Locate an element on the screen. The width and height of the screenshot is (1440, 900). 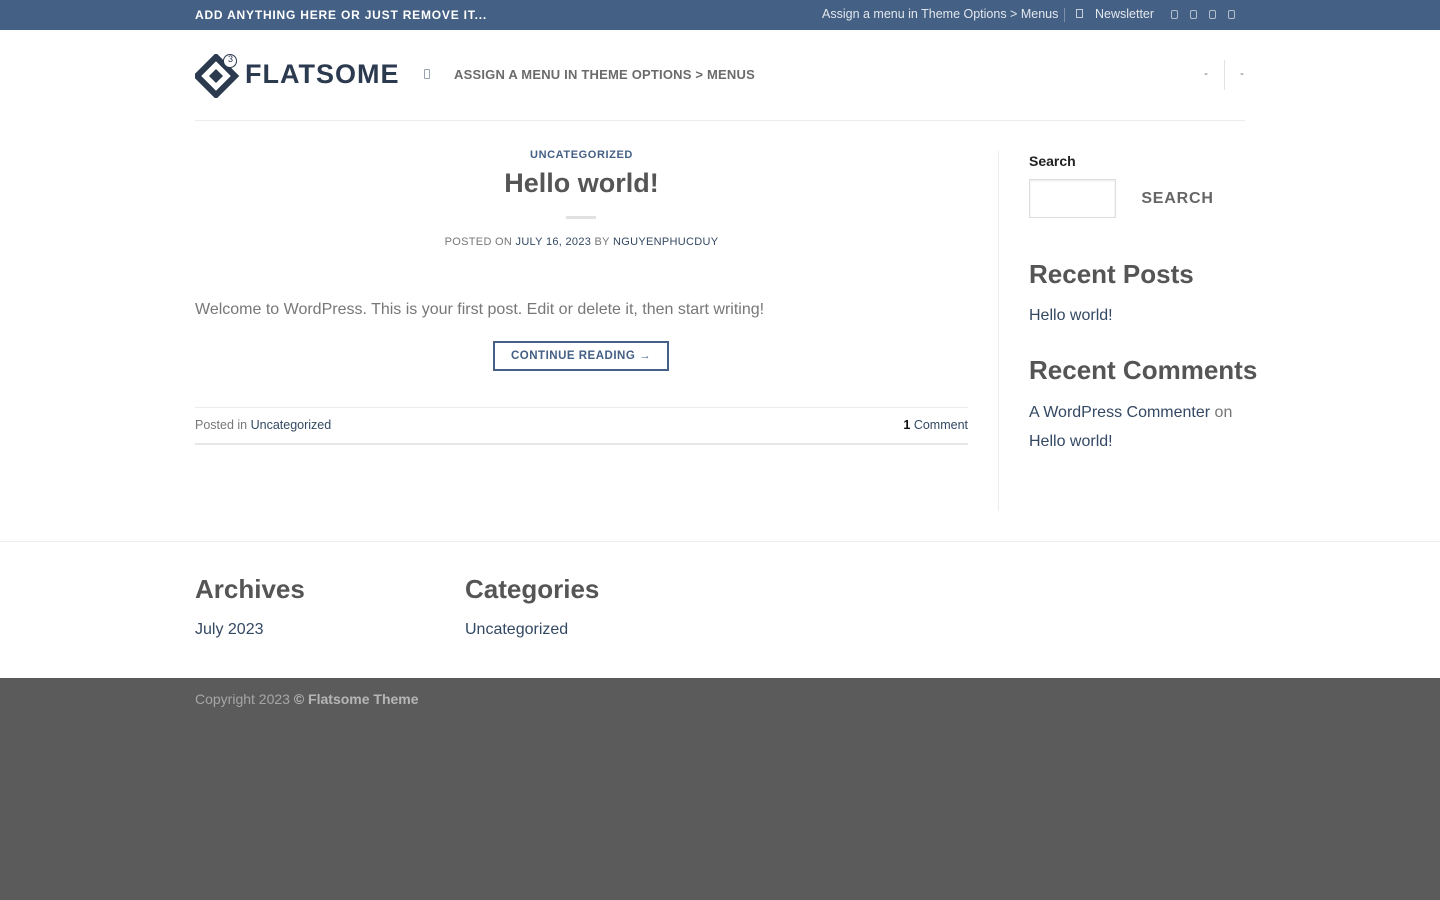
post-category-link: UNCATEGORIZED is located at coordinates (581, 155).